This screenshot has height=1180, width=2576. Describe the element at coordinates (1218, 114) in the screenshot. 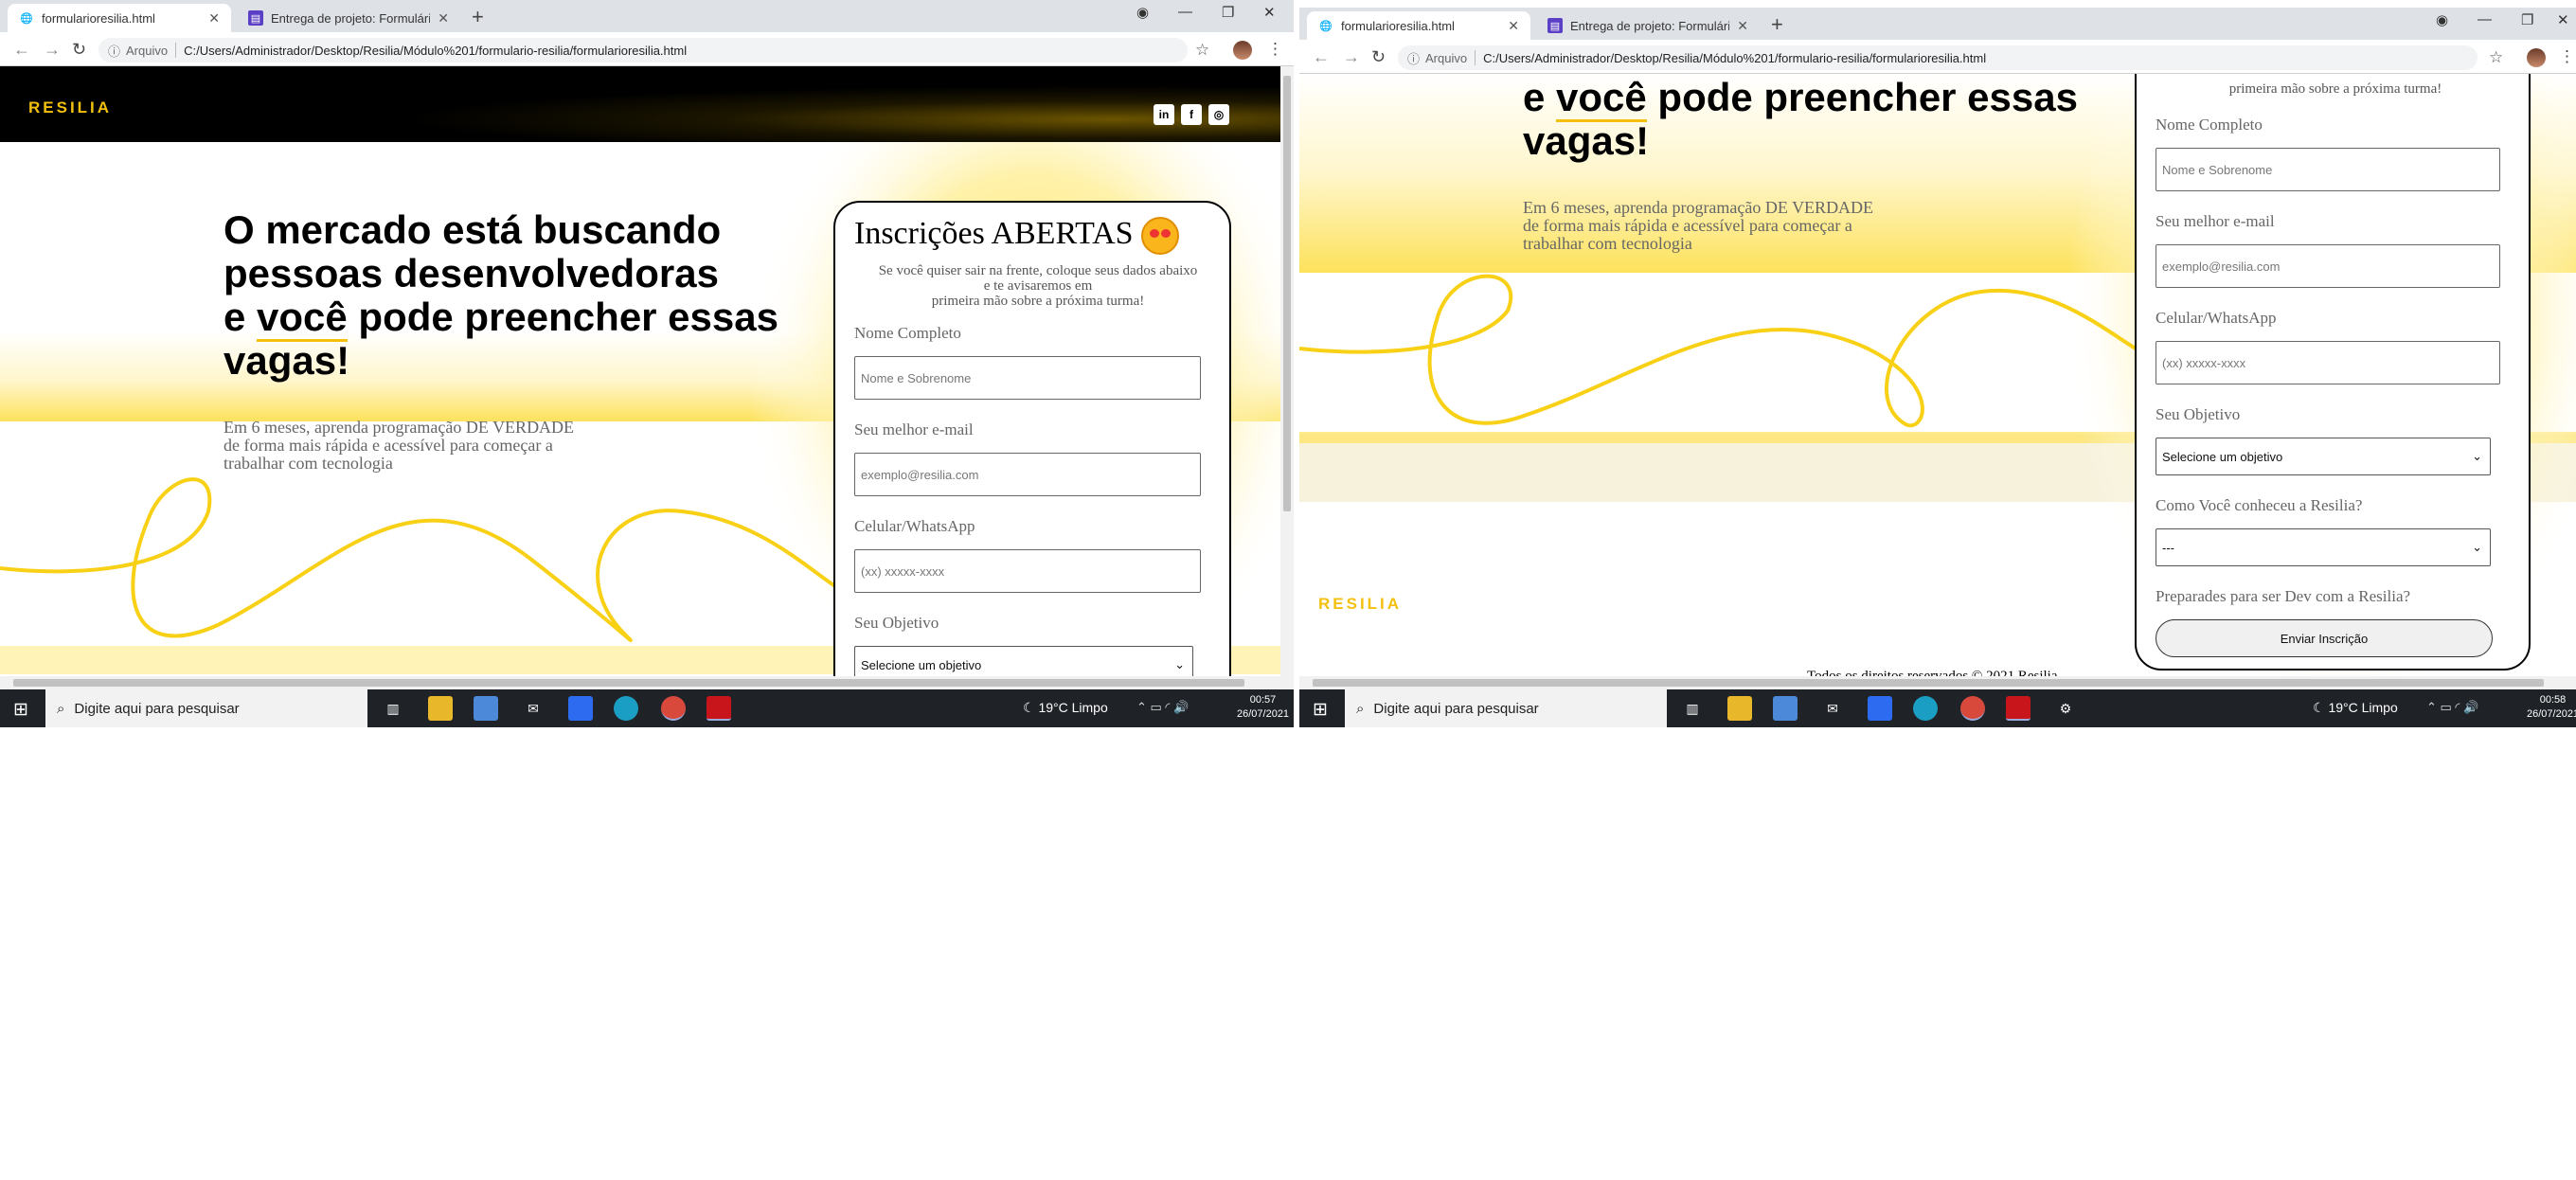

I see `instagram-icon: ◎` at that location.